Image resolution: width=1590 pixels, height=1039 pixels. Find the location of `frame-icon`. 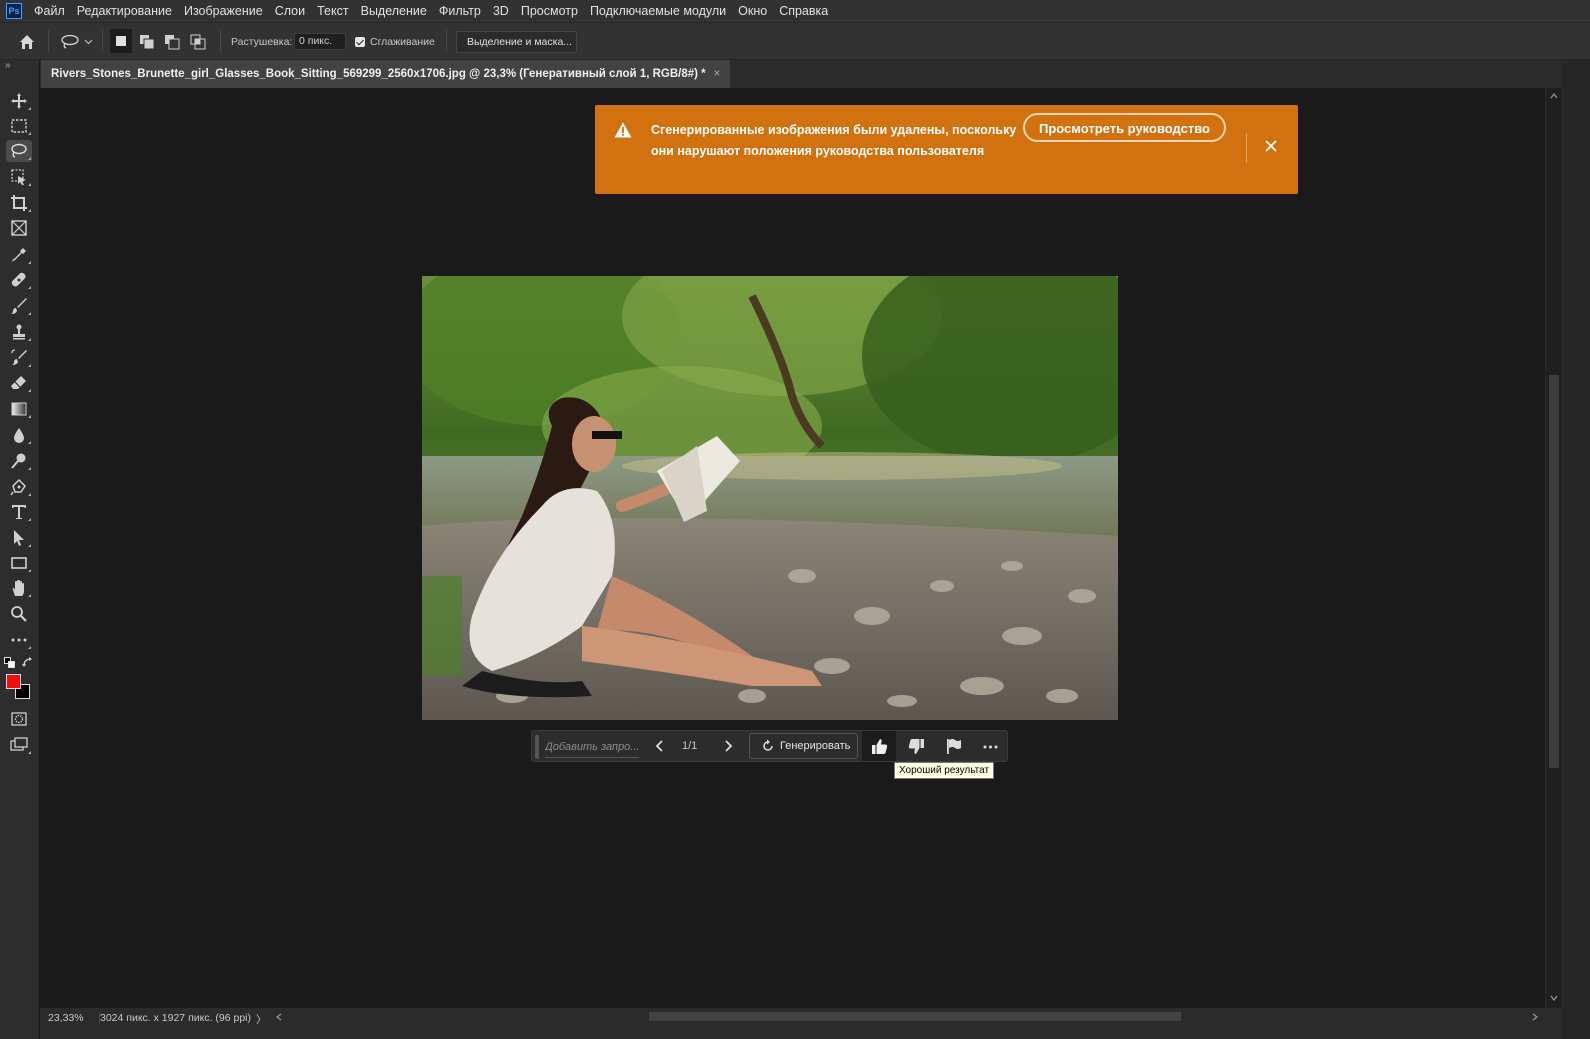

frame-icon is located at coordinates (19, 228).